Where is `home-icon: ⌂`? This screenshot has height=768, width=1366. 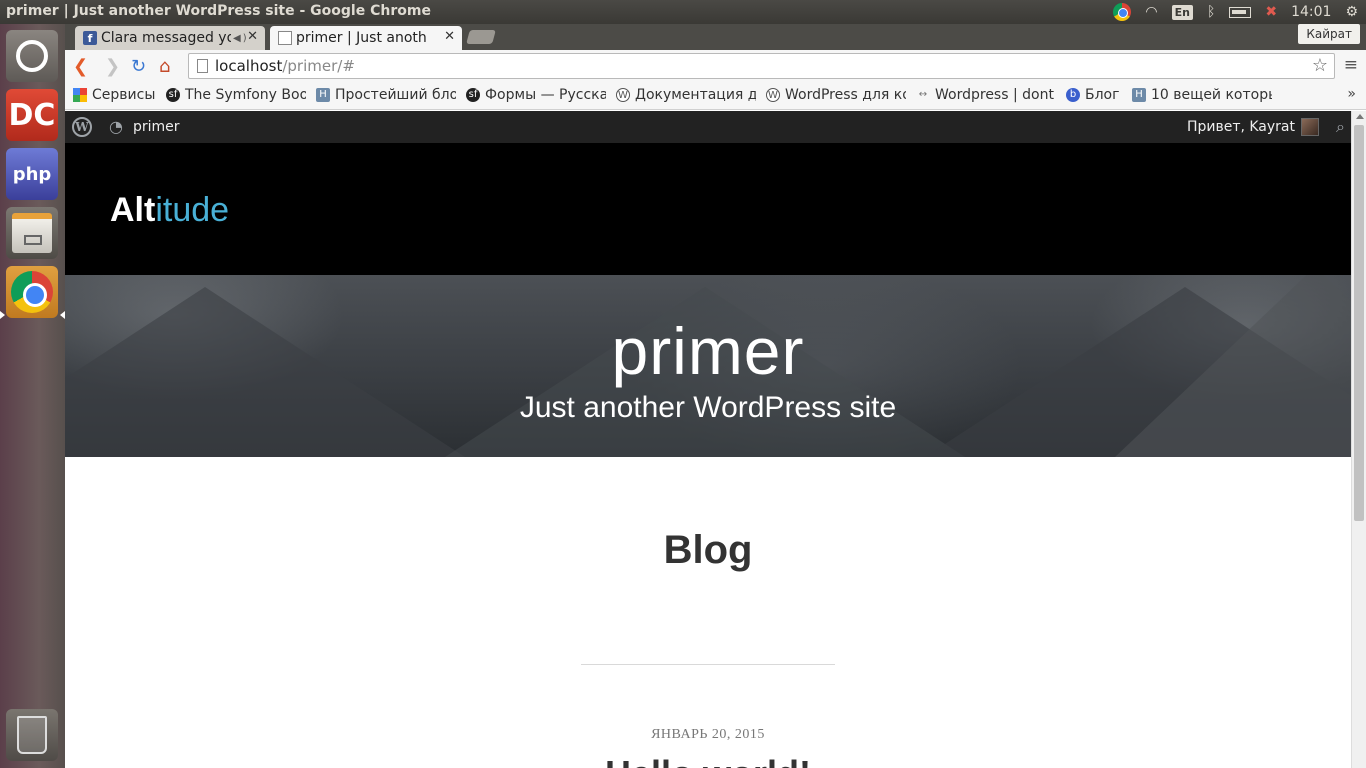
home-icon: ⌂ is located at coordinates (164, 66).